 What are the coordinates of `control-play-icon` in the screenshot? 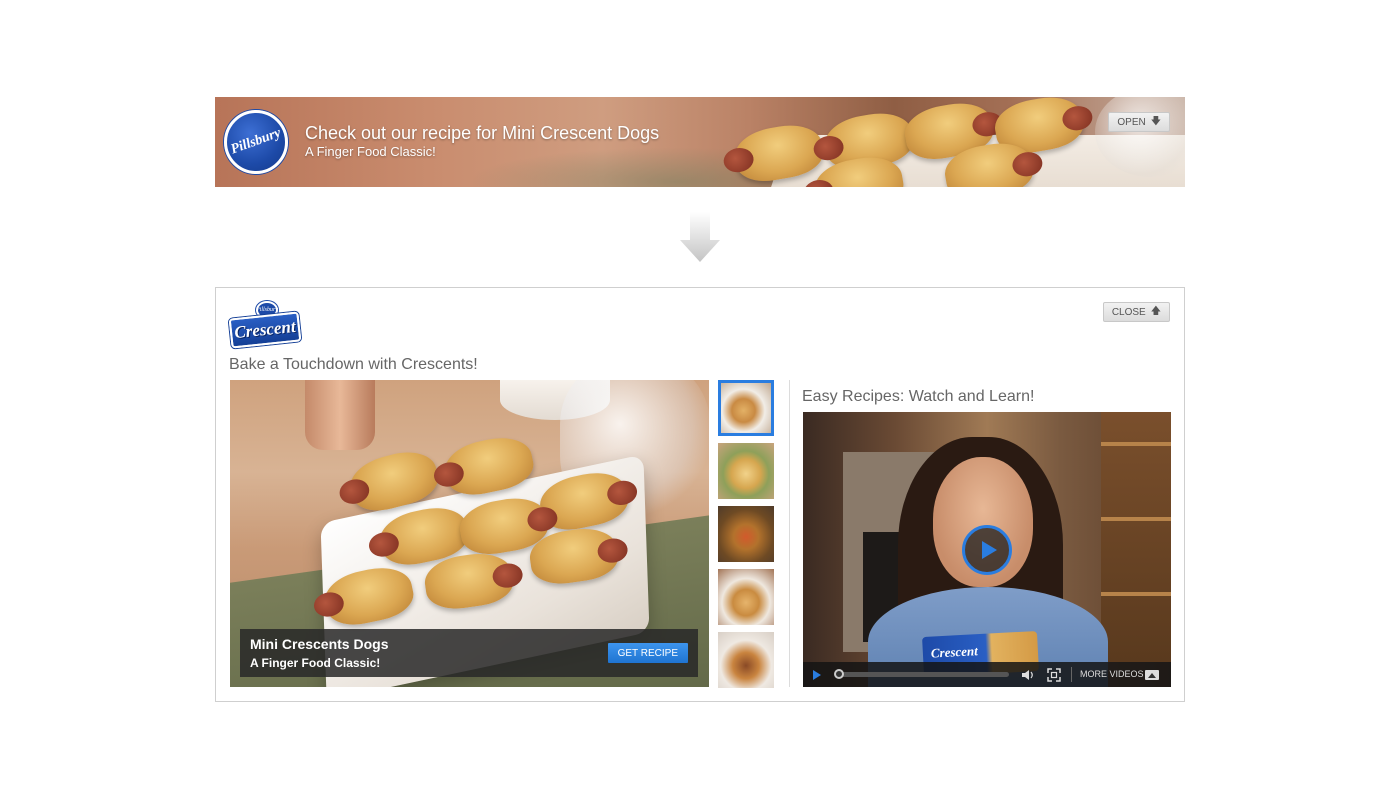 It's located at (817, 675).